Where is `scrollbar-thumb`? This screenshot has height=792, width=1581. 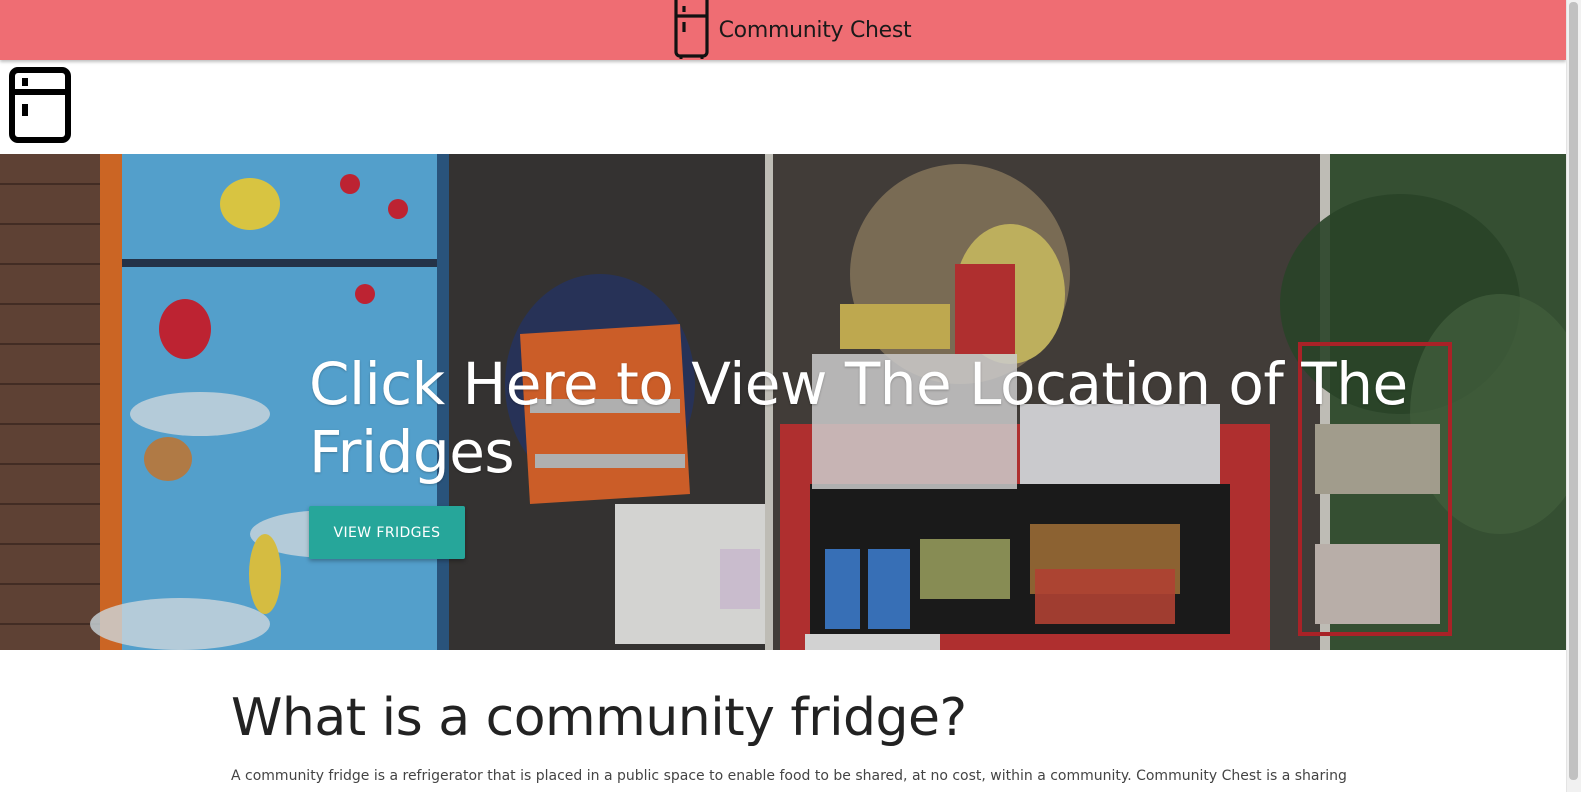
scrollbar-thumb is located at coordinates (1573, 391).